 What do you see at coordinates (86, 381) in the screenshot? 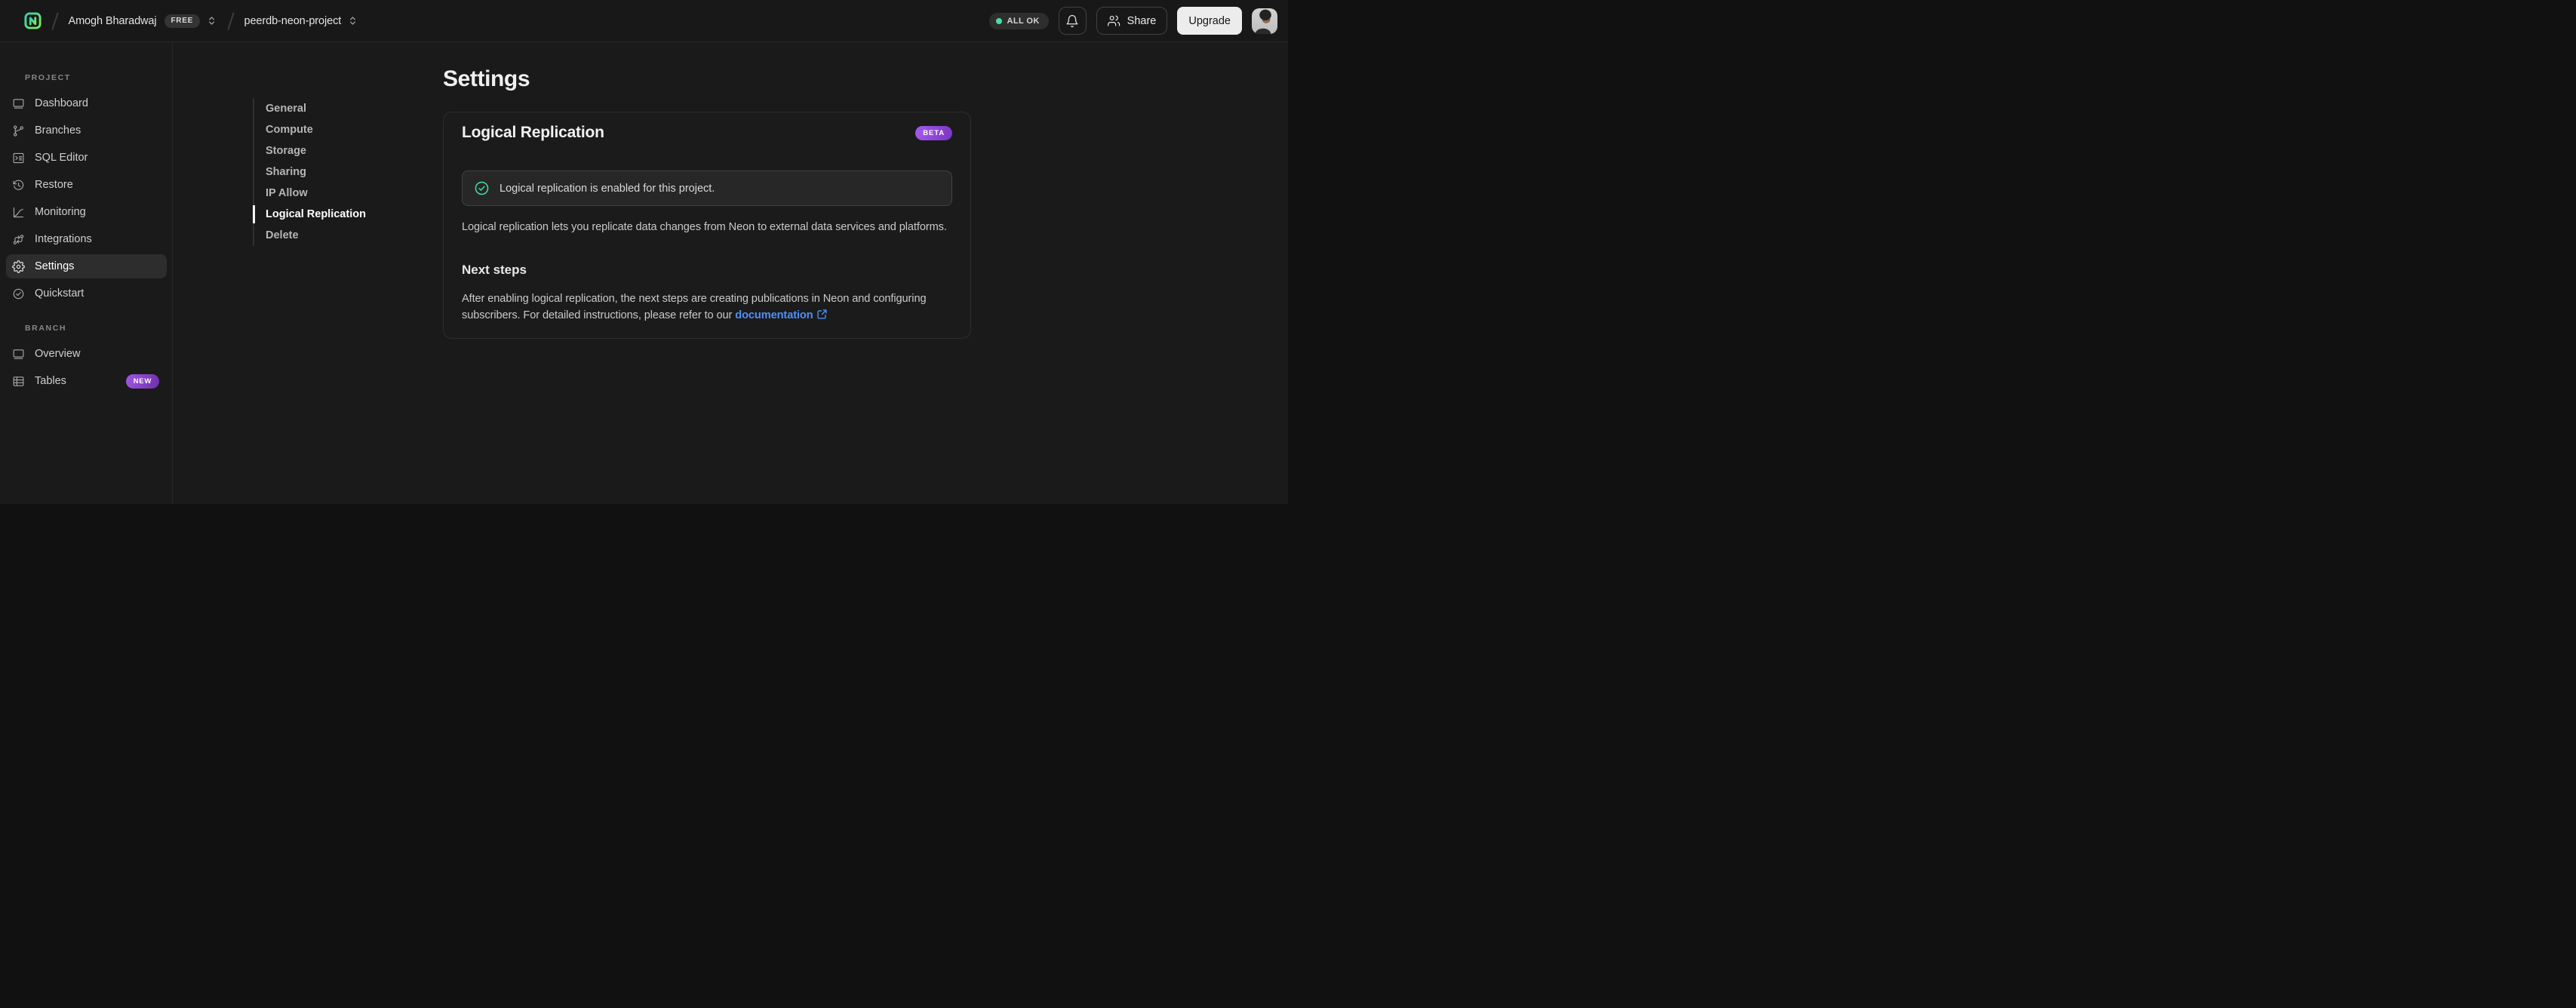
I see `sidebar-item-tables: Tables NEW` at bounding box center [86, 381].